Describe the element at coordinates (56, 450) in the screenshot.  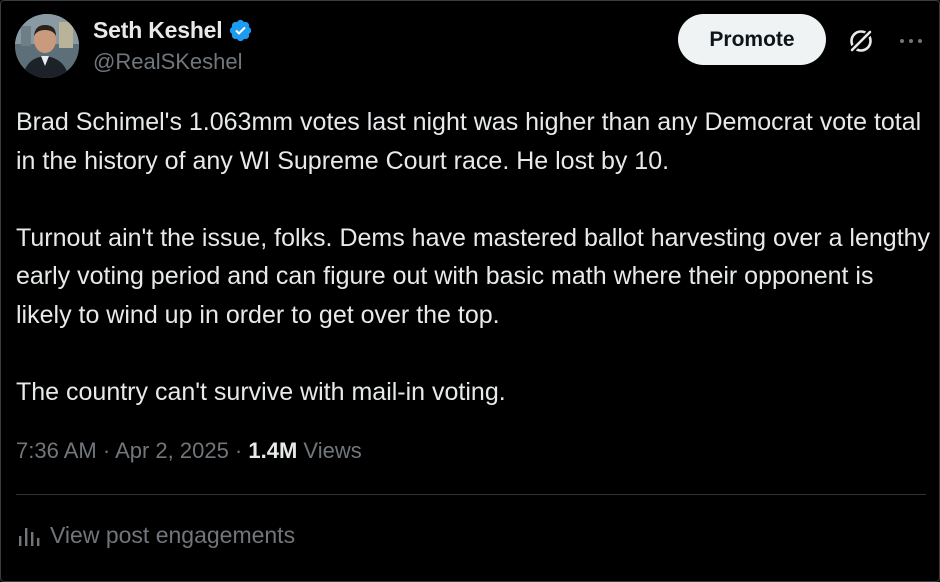
I see `tweet-time: 7:36 AM` at that location.